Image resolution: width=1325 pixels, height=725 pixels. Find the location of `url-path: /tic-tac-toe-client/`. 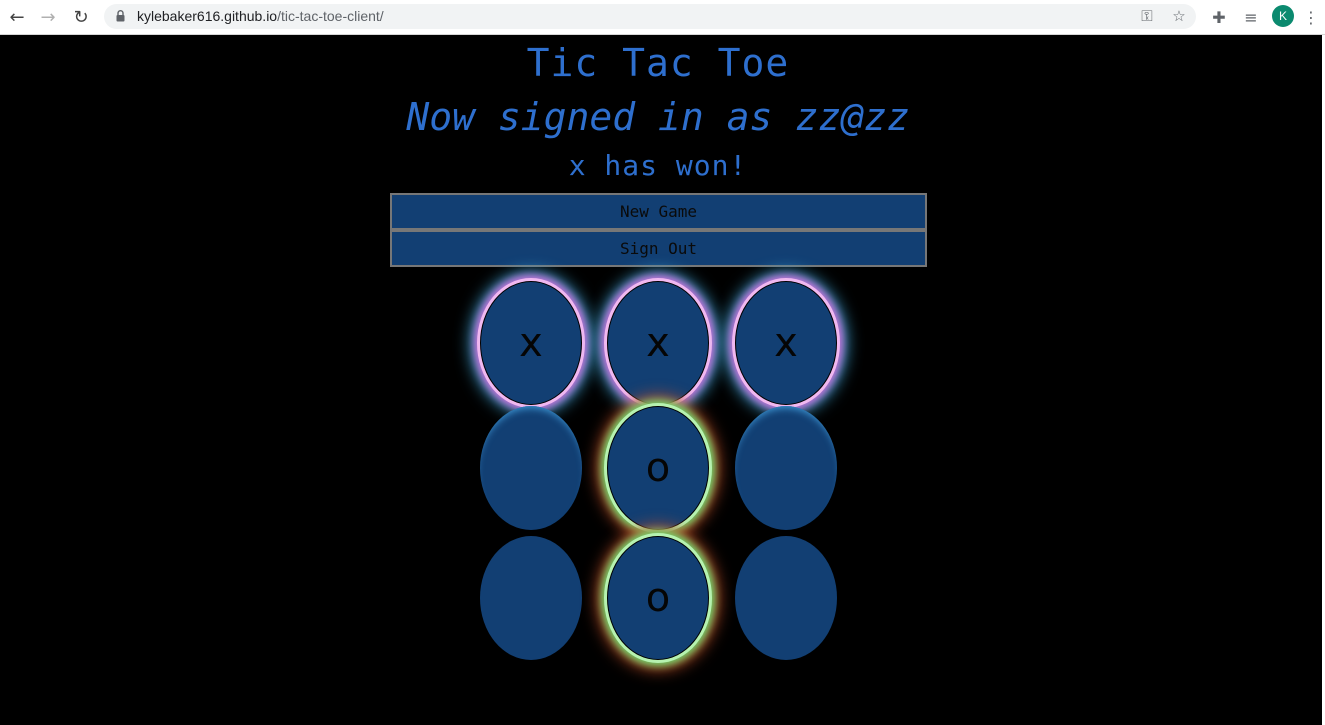

url-path: /tic-tac-toe-client/ is located at coordinates (330, 16).